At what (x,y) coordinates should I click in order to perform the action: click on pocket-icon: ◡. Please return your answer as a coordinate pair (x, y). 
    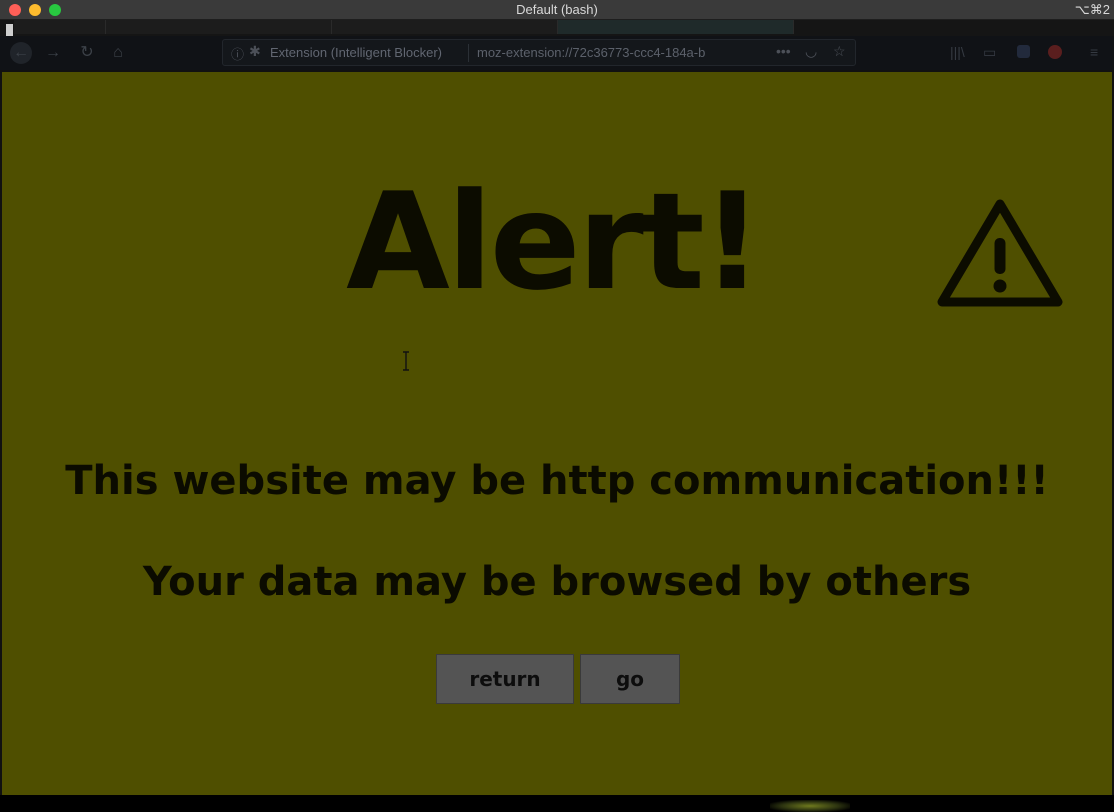
    Looking at the image, I should click on (811, 51).